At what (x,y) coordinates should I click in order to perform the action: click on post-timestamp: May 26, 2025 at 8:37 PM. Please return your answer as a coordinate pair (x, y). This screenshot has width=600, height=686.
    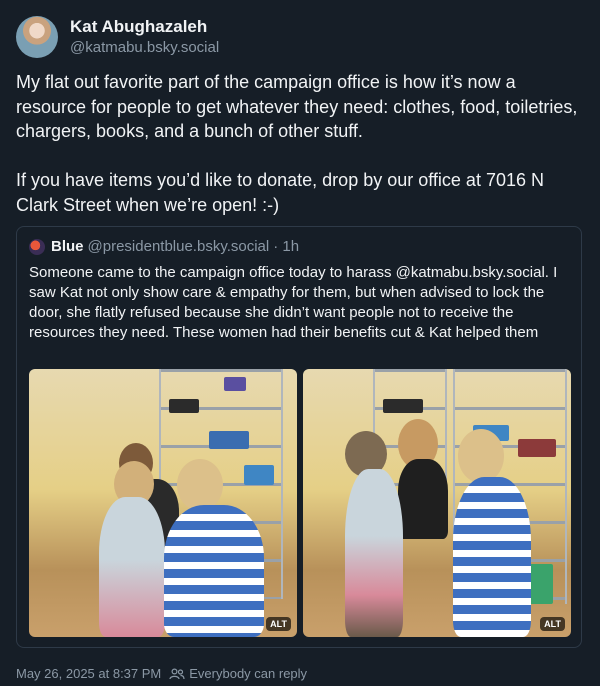
    Looking at the image, I should click on (88, 673).